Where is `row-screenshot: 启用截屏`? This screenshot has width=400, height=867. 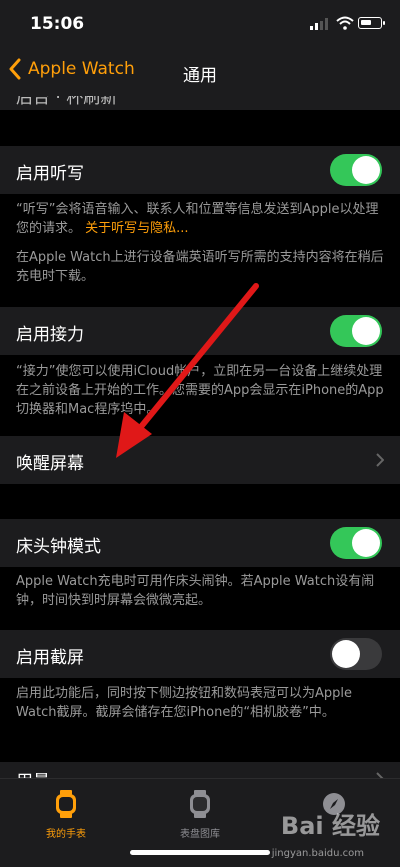 row-screenshot: 启用截屏 is located at coordinates (200, 654).